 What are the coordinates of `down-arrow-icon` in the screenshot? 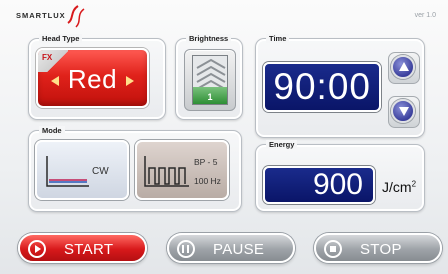 It's located at (403, 111).